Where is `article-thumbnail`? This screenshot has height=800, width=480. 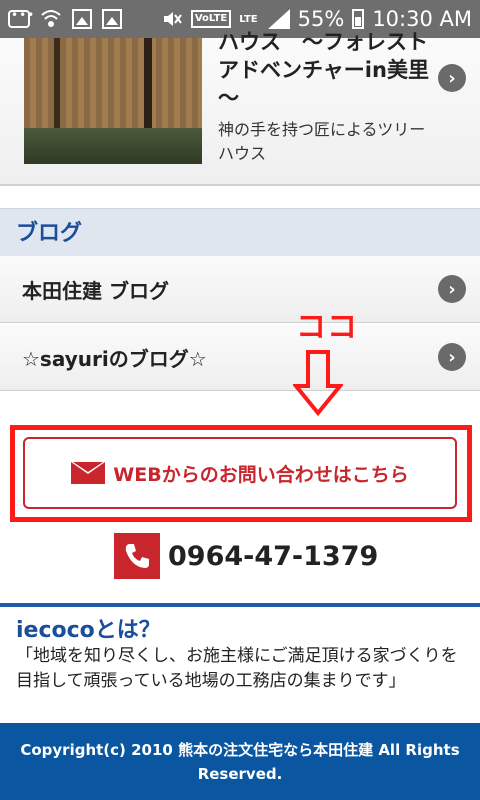 article-thumbnail is located at coordinates (113, 101).